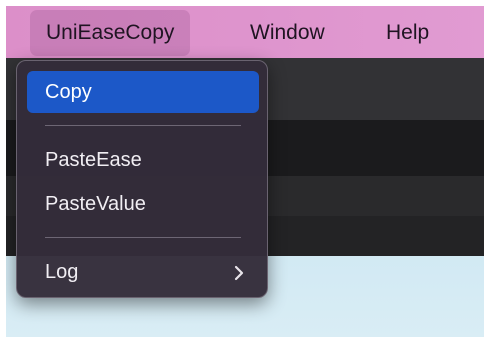 The height and width of the screenshot is (337, 484). Describe the element at coordinates (62, 272) in the screenshot. I see `menu-item-log-label: Log` at that location.